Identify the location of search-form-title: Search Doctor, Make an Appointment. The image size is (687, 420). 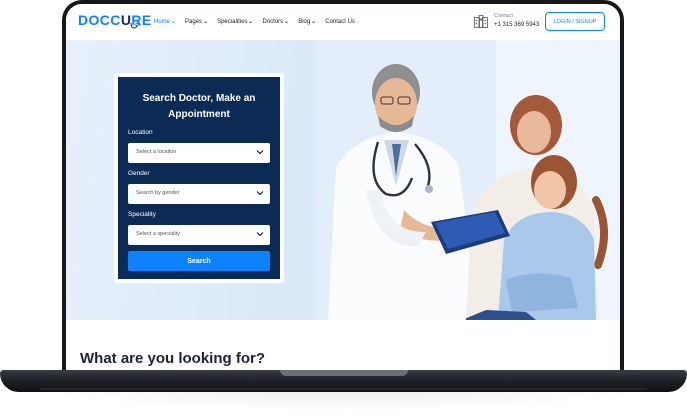
(199, 106).